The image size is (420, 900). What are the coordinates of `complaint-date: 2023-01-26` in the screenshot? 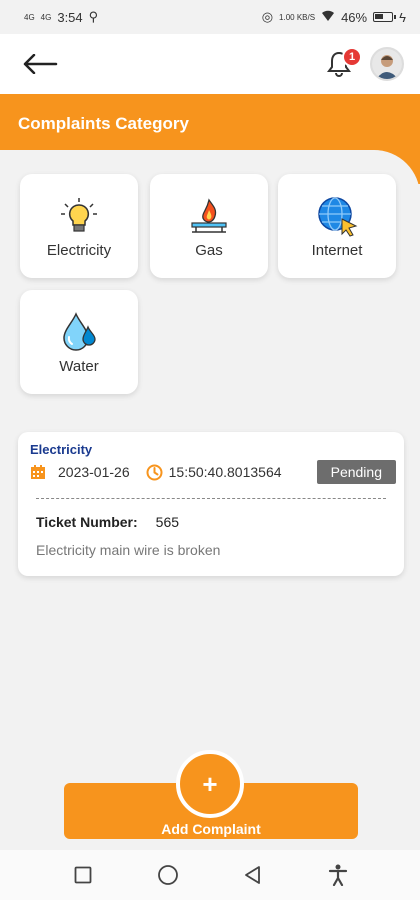 It's located at (94, 472).